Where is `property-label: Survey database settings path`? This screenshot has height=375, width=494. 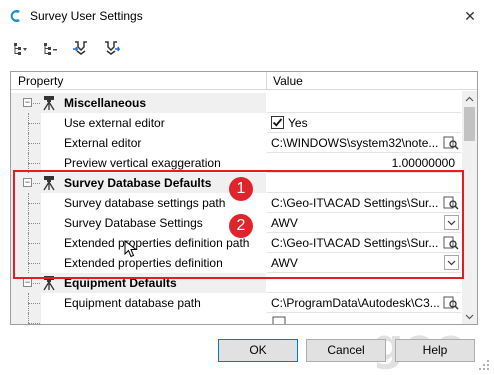
property-label: Survey database settings path is located at coordinates (145, 203).